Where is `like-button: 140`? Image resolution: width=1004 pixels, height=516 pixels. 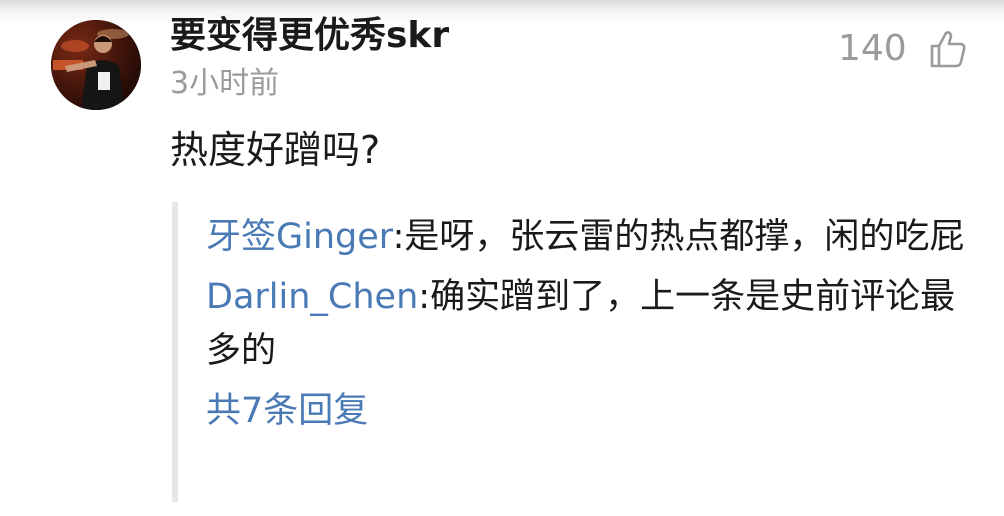 like-button: 140 is located at coordinates (902, 49).